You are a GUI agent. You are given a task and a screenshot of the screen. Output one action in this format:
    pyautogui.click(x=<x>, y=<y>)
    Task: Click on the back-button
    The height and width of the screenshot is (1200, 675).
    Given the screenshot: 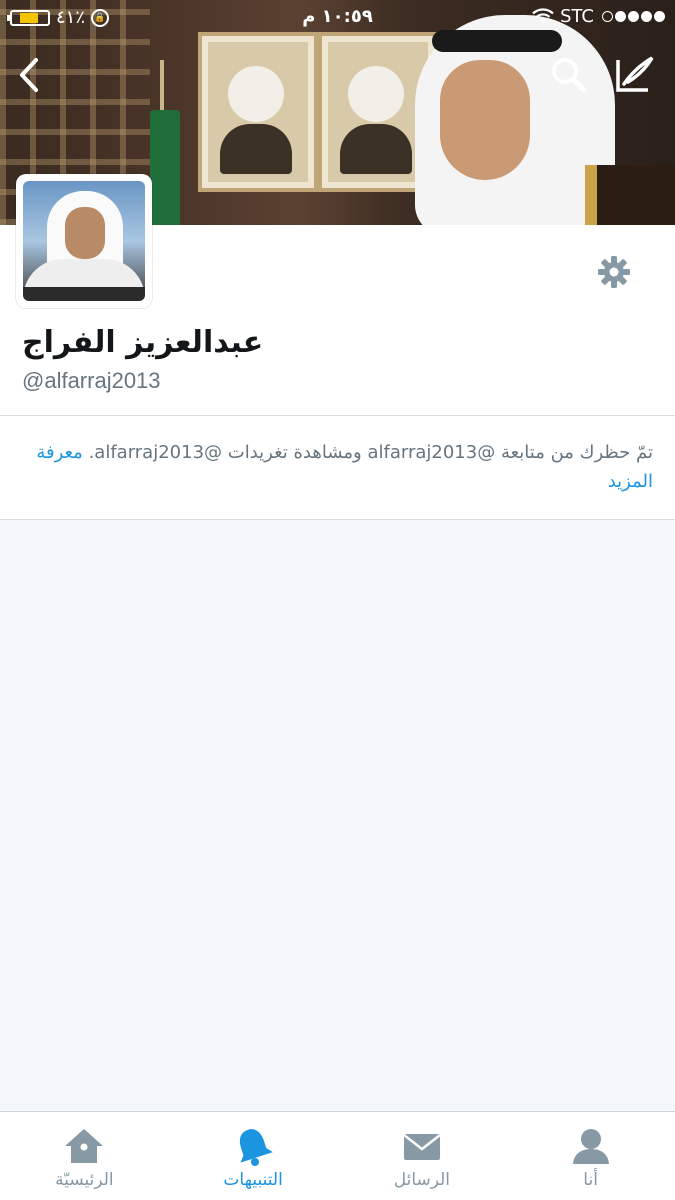 What is the action you would take?
    pyautogui.click(x=29, y=75)
    